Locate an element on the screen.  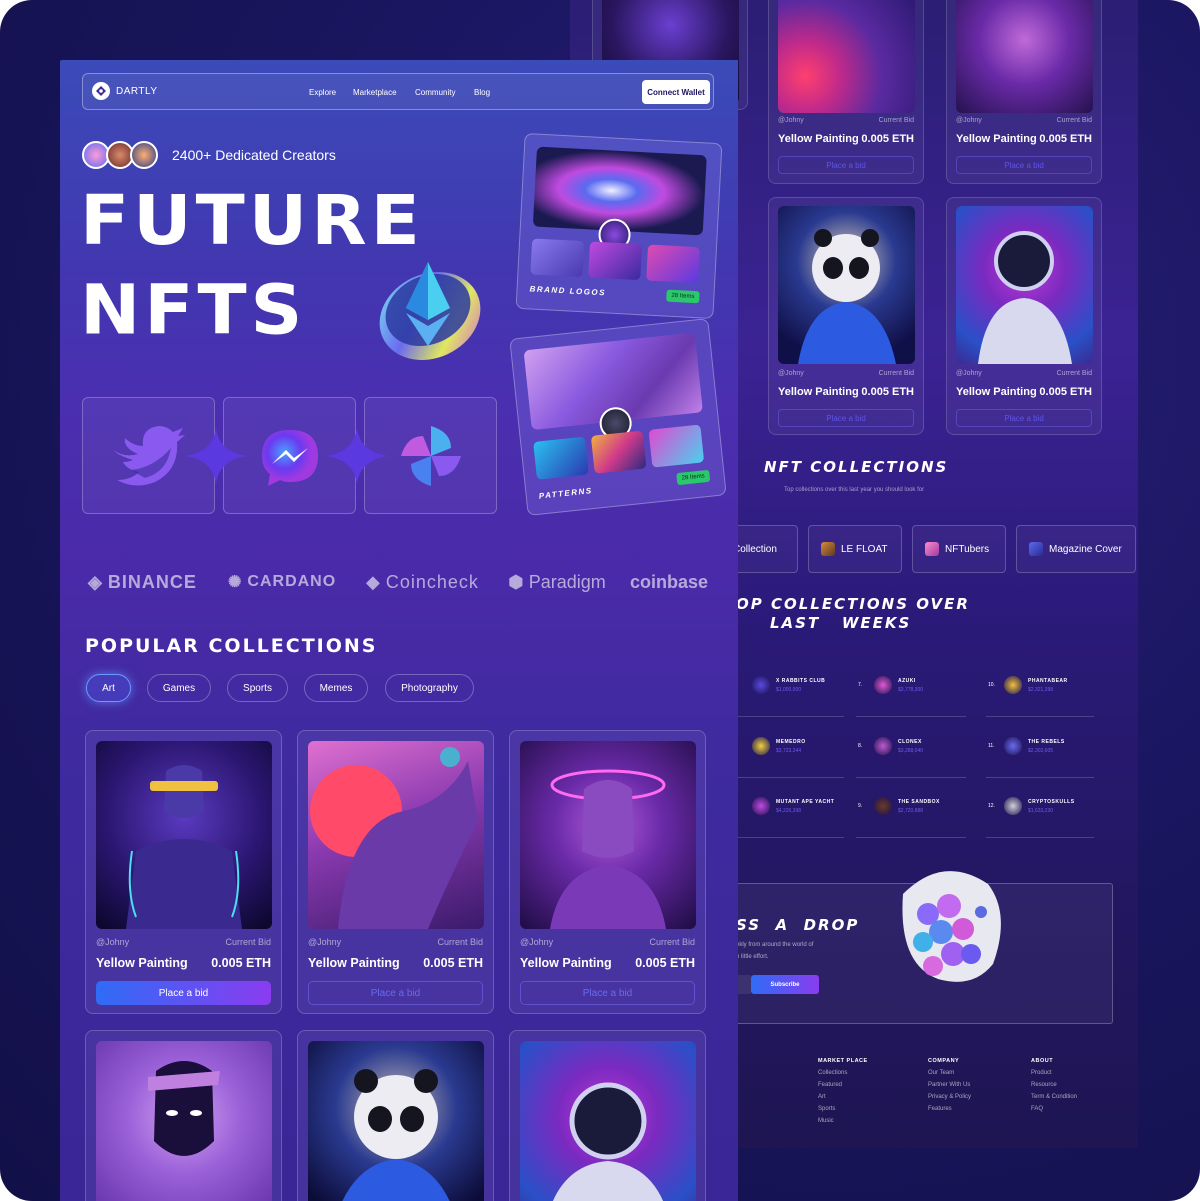
subscribe-button: Subscribe is located at coordinates (785, 984).